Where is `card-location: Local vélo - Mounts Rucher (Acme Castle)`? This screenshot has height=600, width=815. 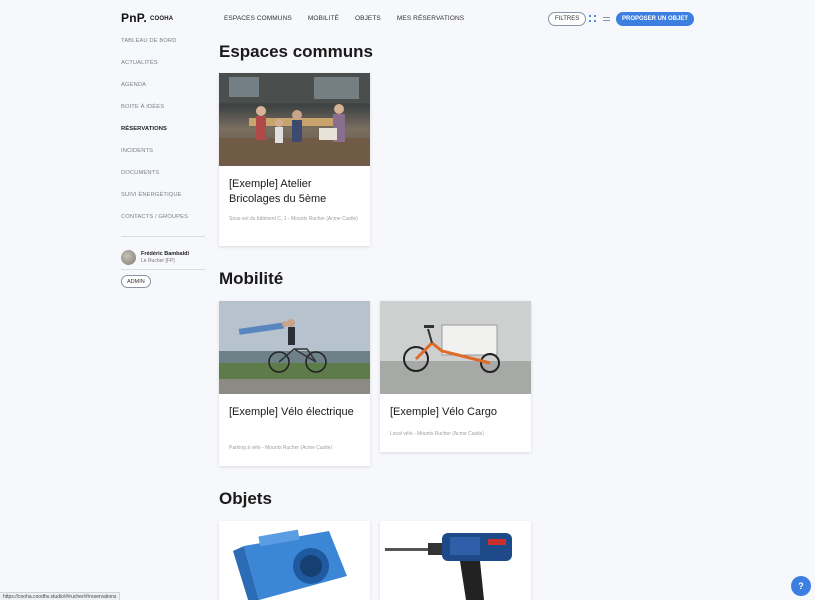
card-location: Local vélo - Mounts Rucher (Acme Castle) is located at coordinates (437, 434).